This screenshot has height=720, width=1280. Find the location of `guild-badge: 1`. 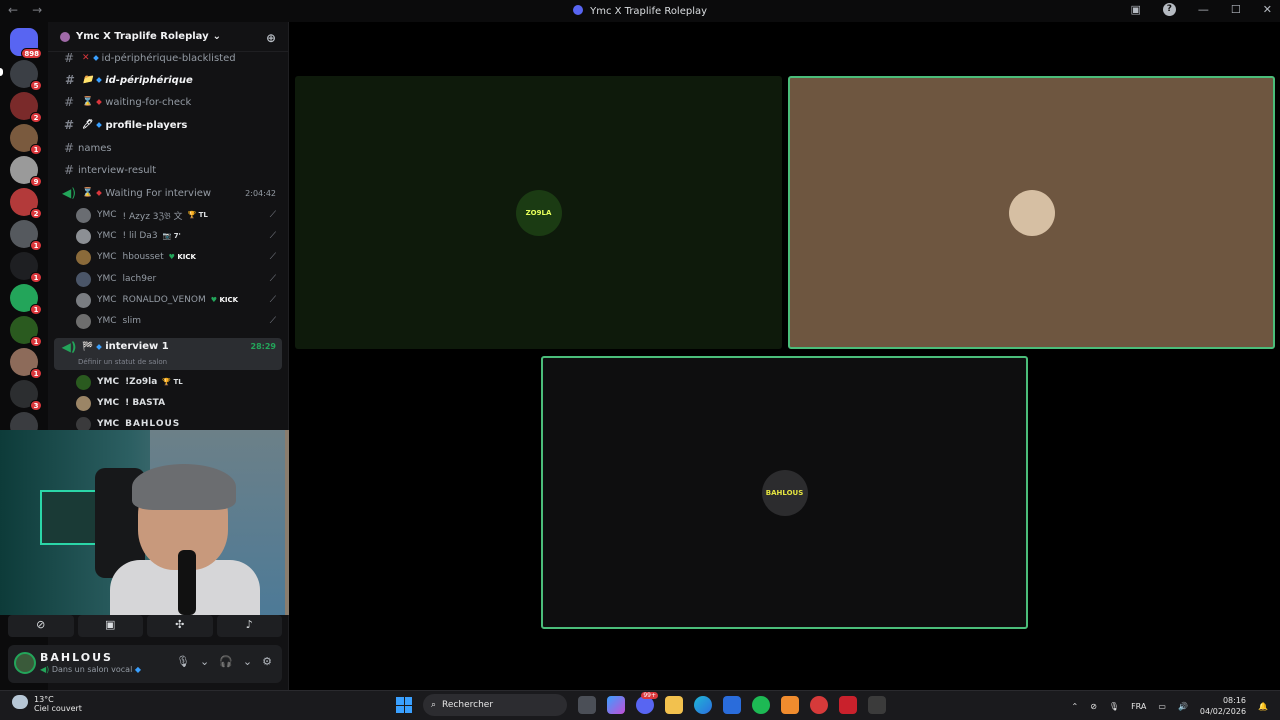

guild-badge: 1 is located at coordinates (36, 245).